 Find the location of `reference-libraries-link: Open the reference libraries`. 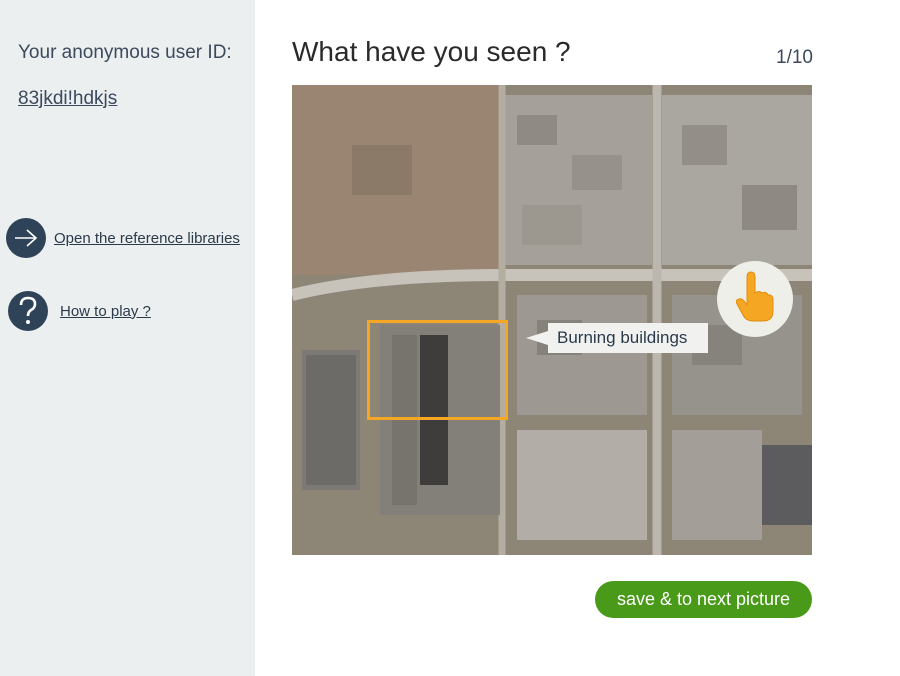

reference-libraries-link: Open the reference libraries is located at coordinates (123, 238).